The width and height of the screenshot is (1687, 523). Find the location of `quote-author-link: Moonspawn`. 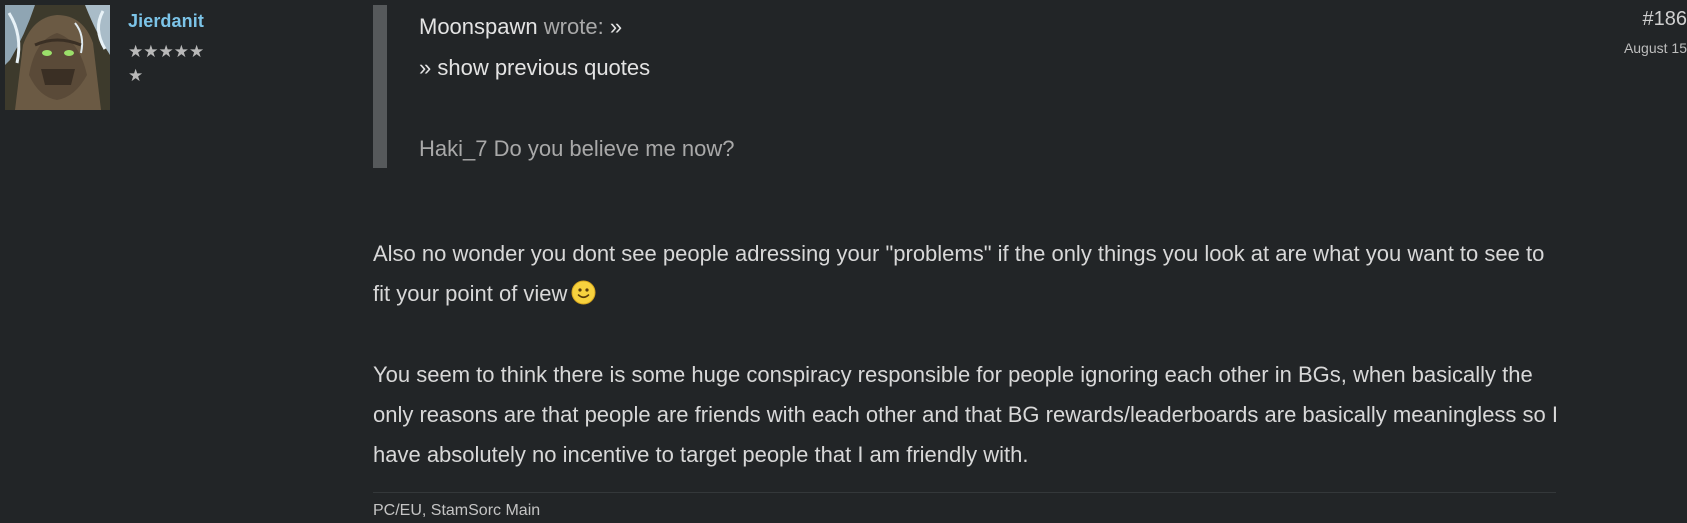

quote-author-link: Moonspawn is located at coordinates (478, 26).